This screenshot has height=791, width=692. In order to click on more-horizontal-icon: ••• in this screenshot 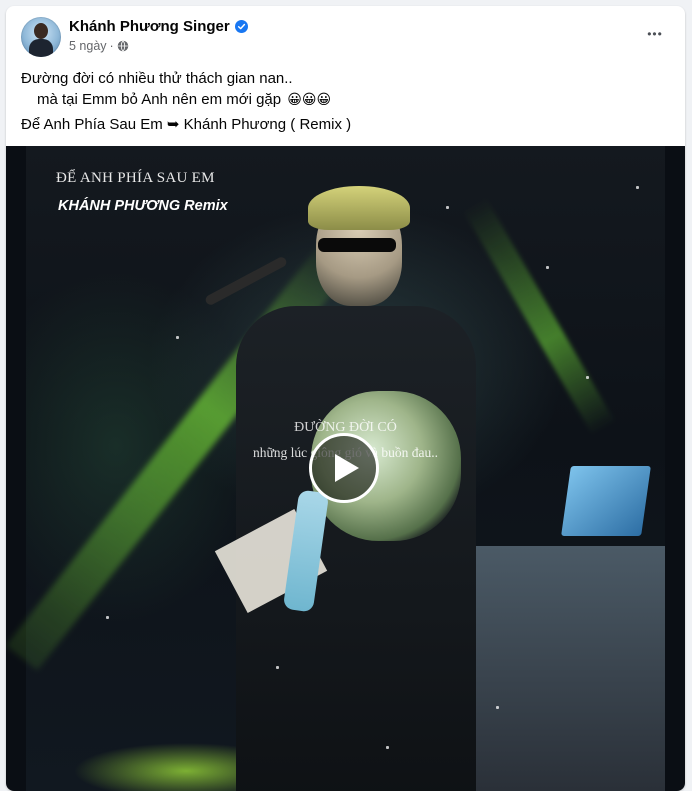, I will do `click(655, 34)`.